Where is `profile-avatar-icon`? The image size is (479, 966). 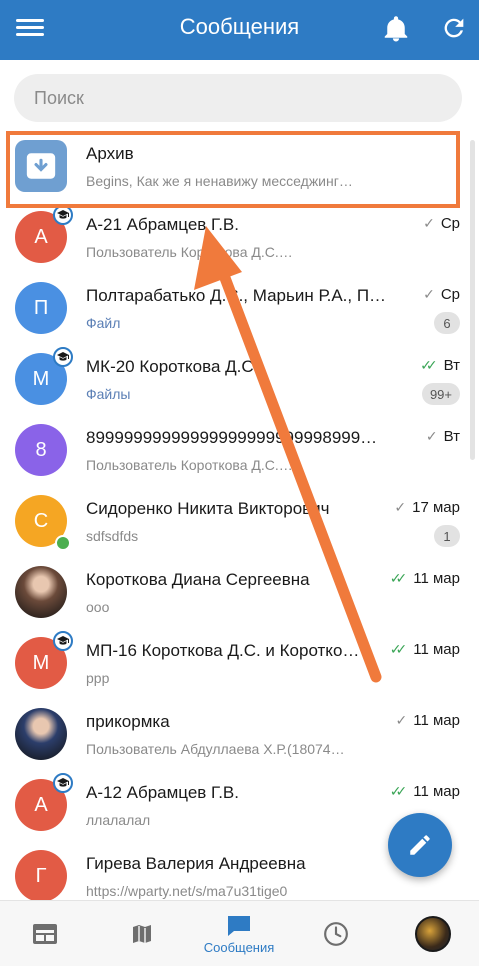
profile-avatar-icon is located at coordinates (433, 934).